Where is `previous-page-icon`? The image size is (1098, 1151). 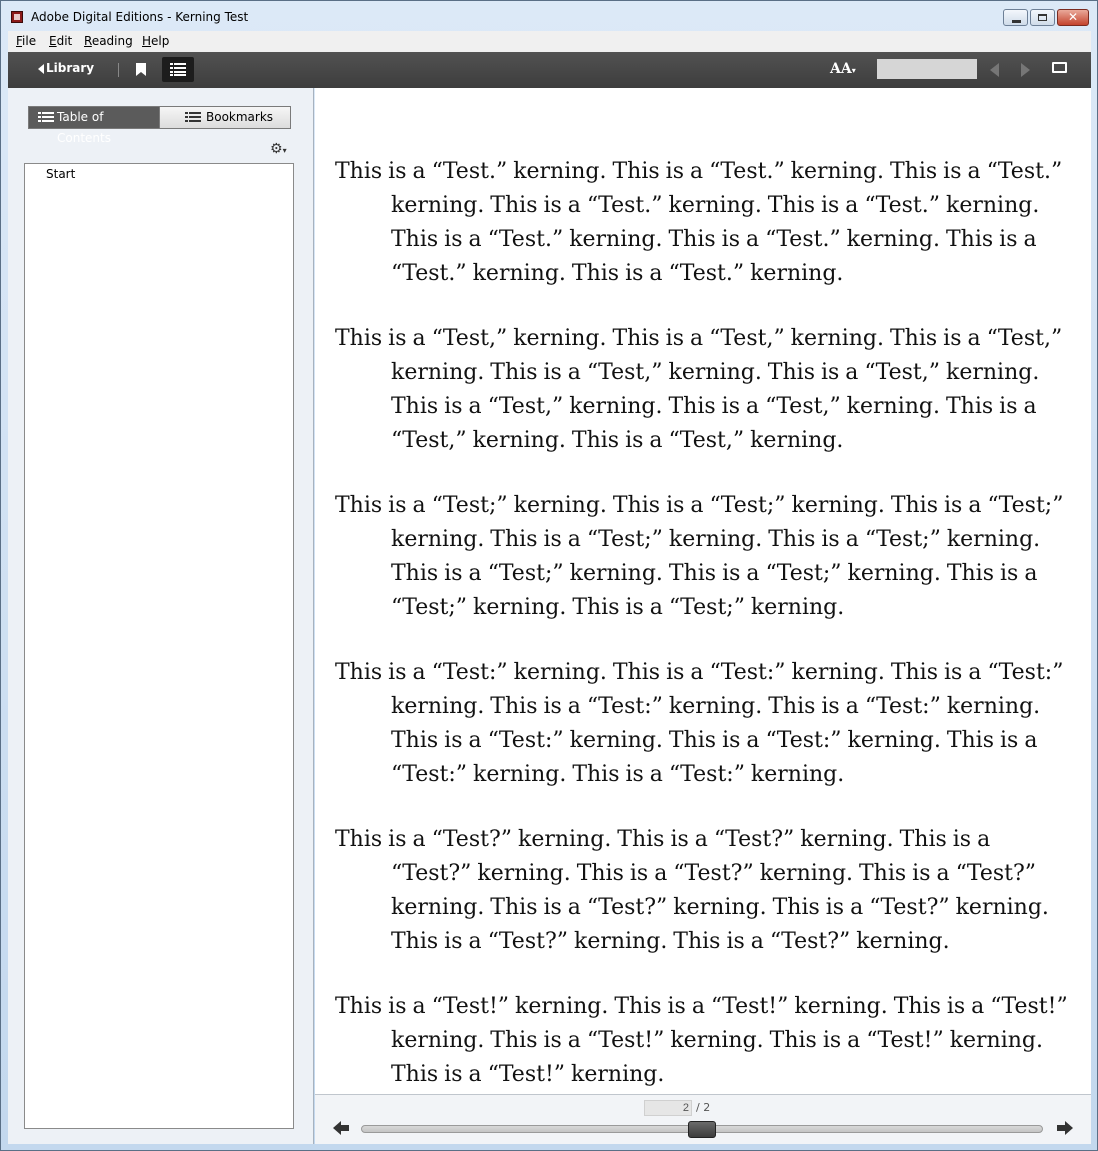
previous-page-icon is located at coordinates (994, 70).